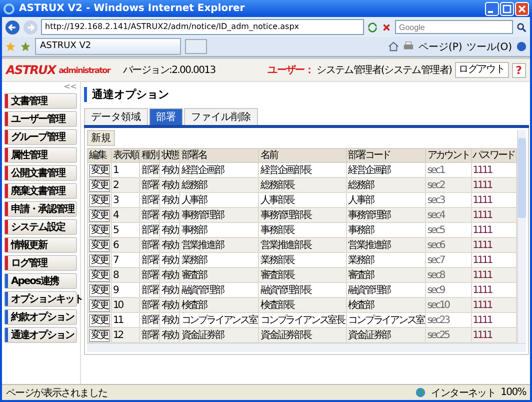 This screenshot has width=532, height=402. Describe the element at coordinates (29, 101) in the screenshot. I see `sidebar-label: 文書管理` at that location.